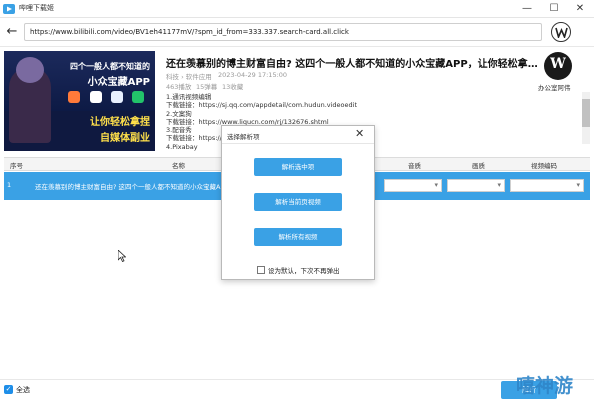 The height and width of the screenshot is (403, 594). I want to click on parse-selected-button: 解析选中项, so click(298, 167).